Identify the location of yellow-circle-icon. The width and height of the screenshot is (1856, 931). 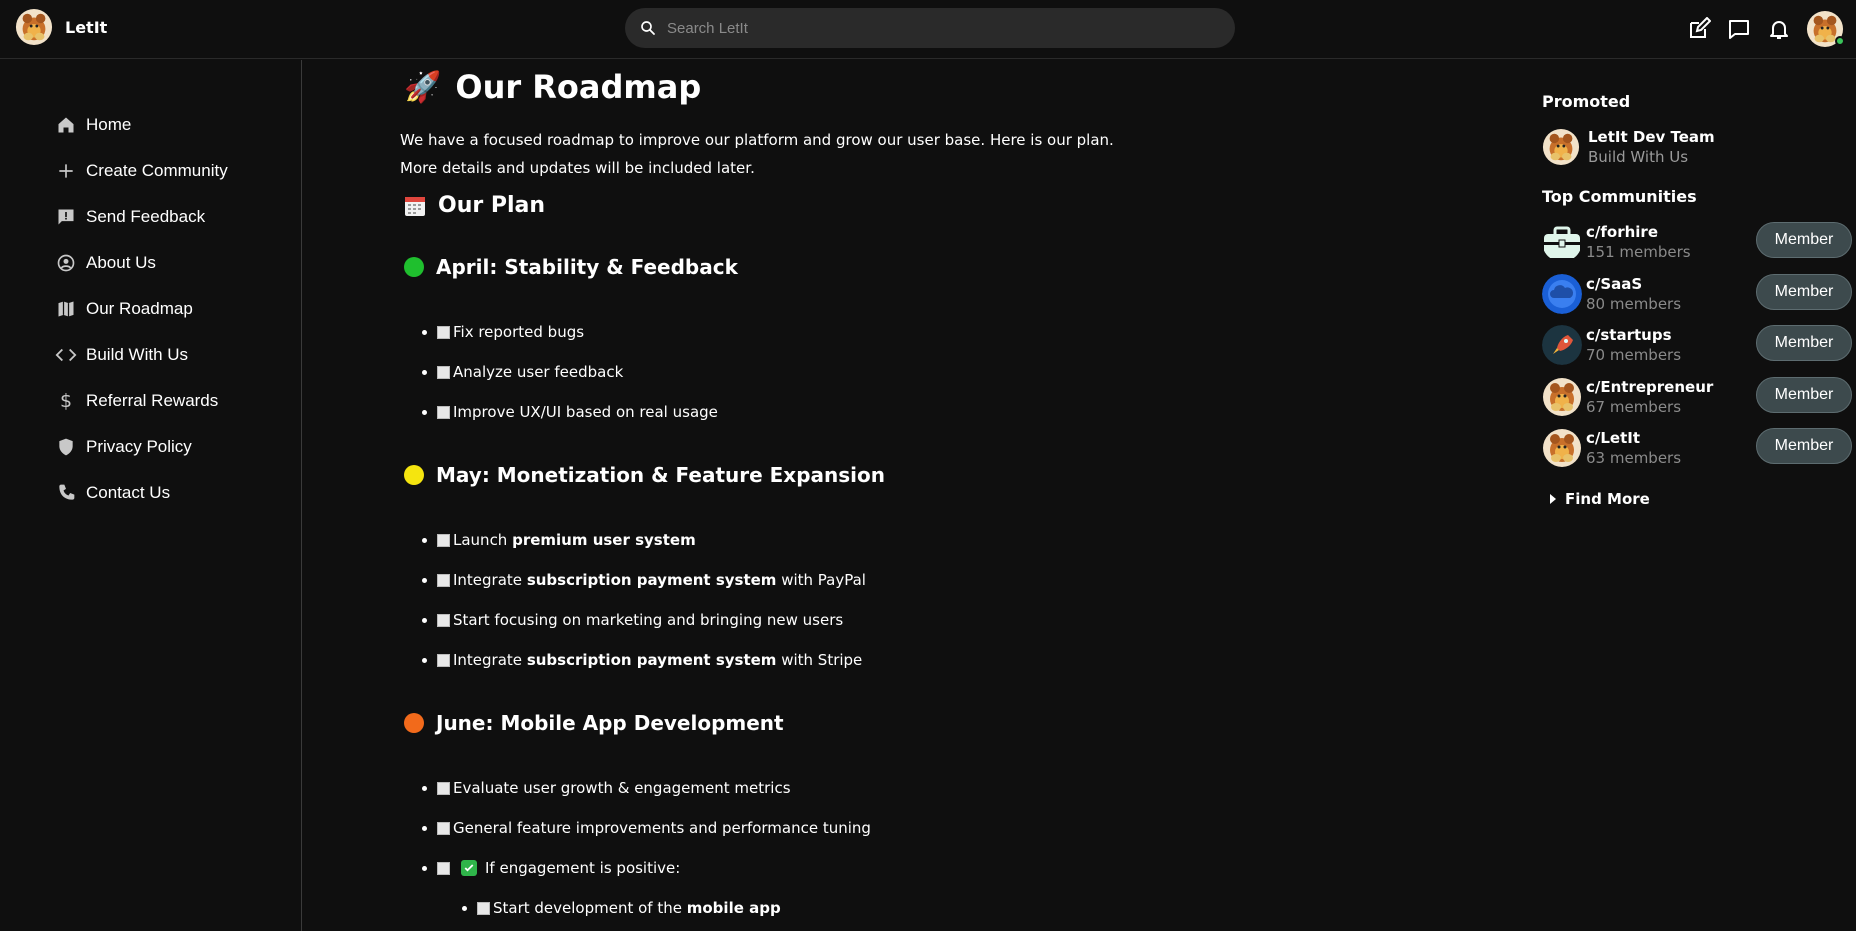
(414, 475).